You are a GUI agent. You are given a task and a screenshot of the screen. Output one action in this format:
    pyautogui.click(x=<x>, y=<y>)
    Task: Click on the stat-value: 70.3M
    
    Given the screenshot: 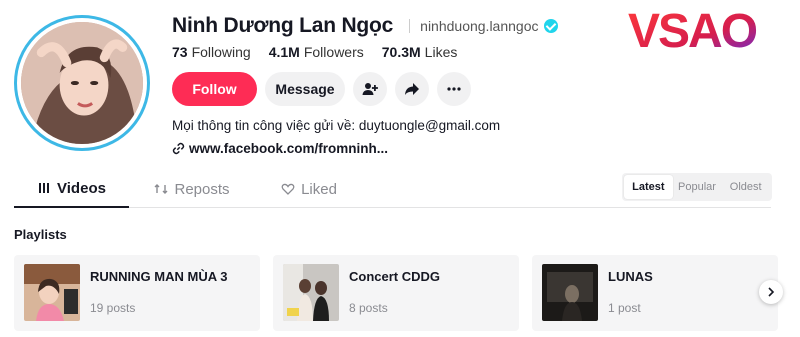 What is the action you would take?
    pyautogui.click(x=401, y=52)
    